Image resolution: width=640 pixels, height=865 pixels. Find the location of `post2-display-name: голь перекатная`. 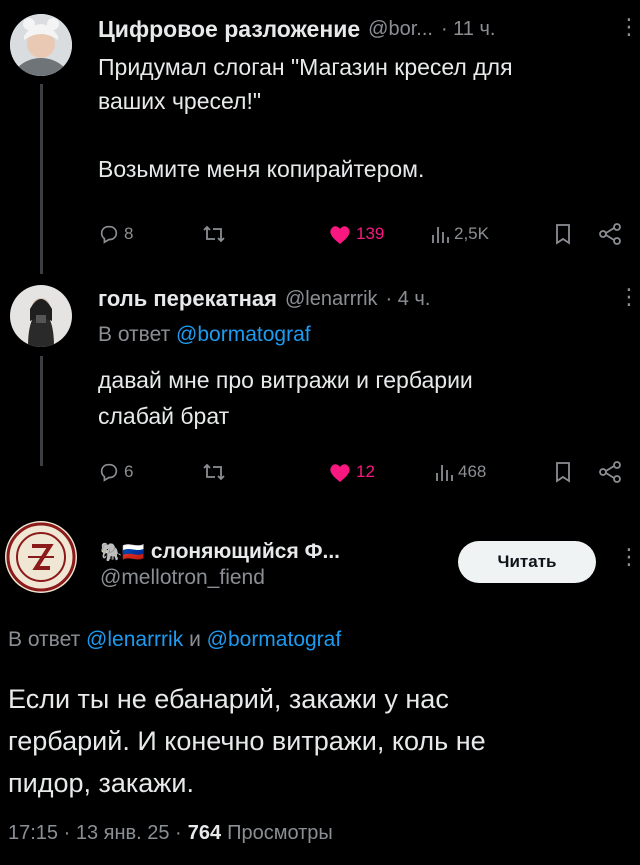

post2-display-name: голь перекатная is located at coordinates (187, 299).